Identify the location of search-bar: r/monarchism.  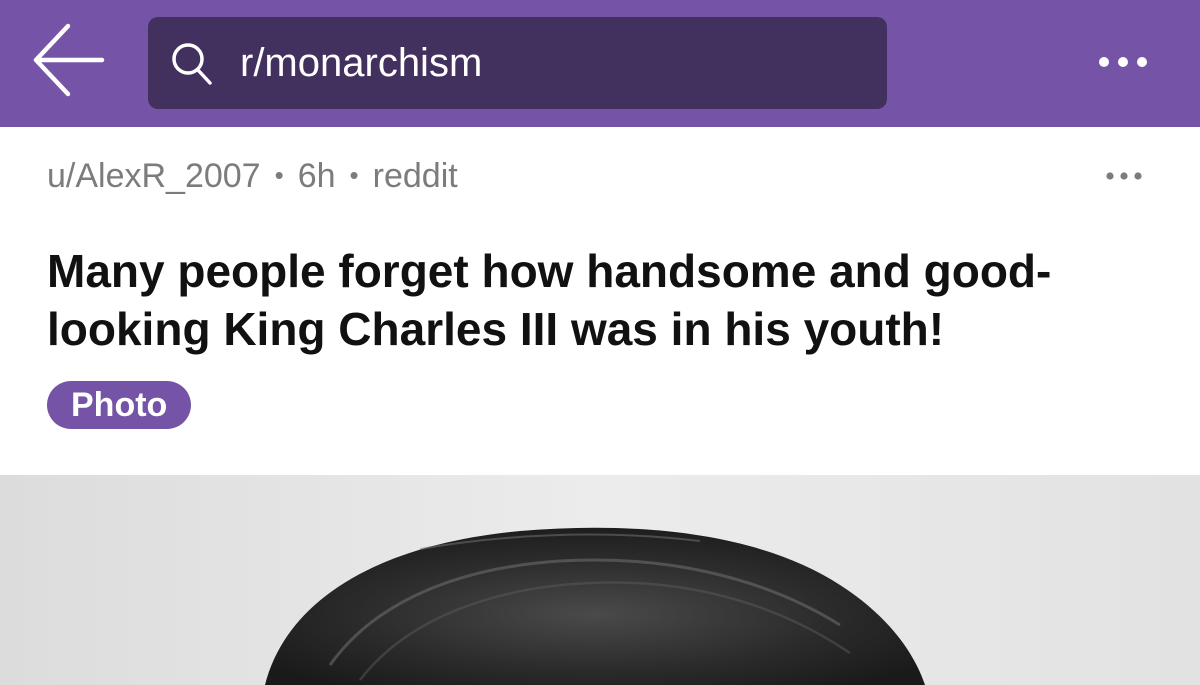
(517, 63).